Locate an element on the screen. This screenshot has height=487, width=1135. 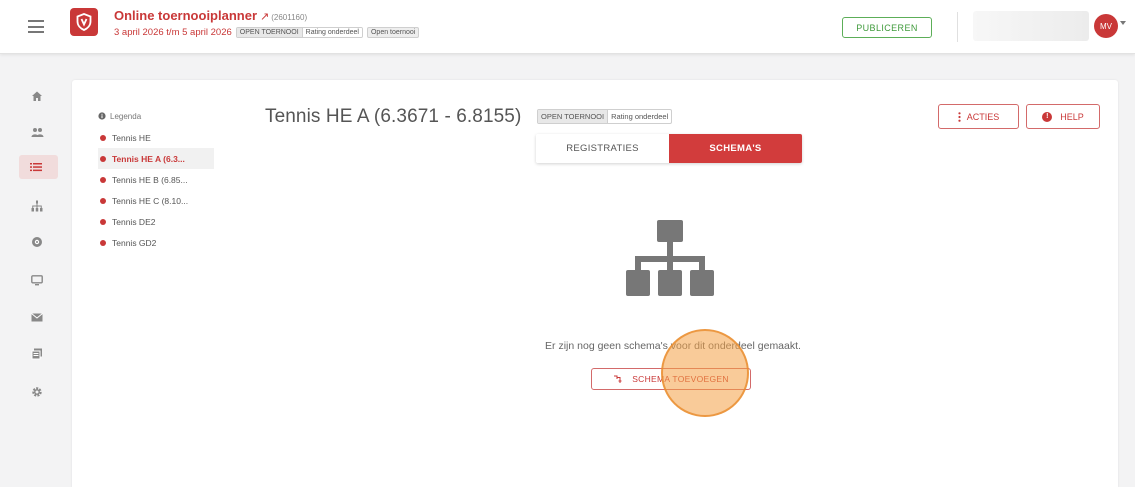
publish-button: PUBLICEREN is located at coordinates (887, 27).